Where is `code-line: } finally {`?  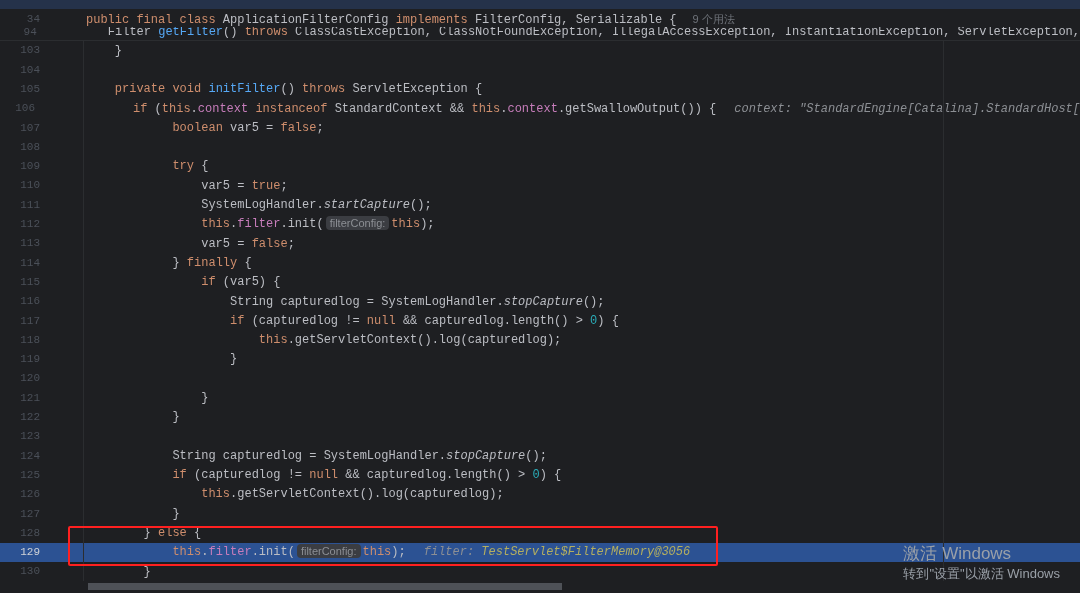 code-line: } finally { is located at coordinates (212, 263).